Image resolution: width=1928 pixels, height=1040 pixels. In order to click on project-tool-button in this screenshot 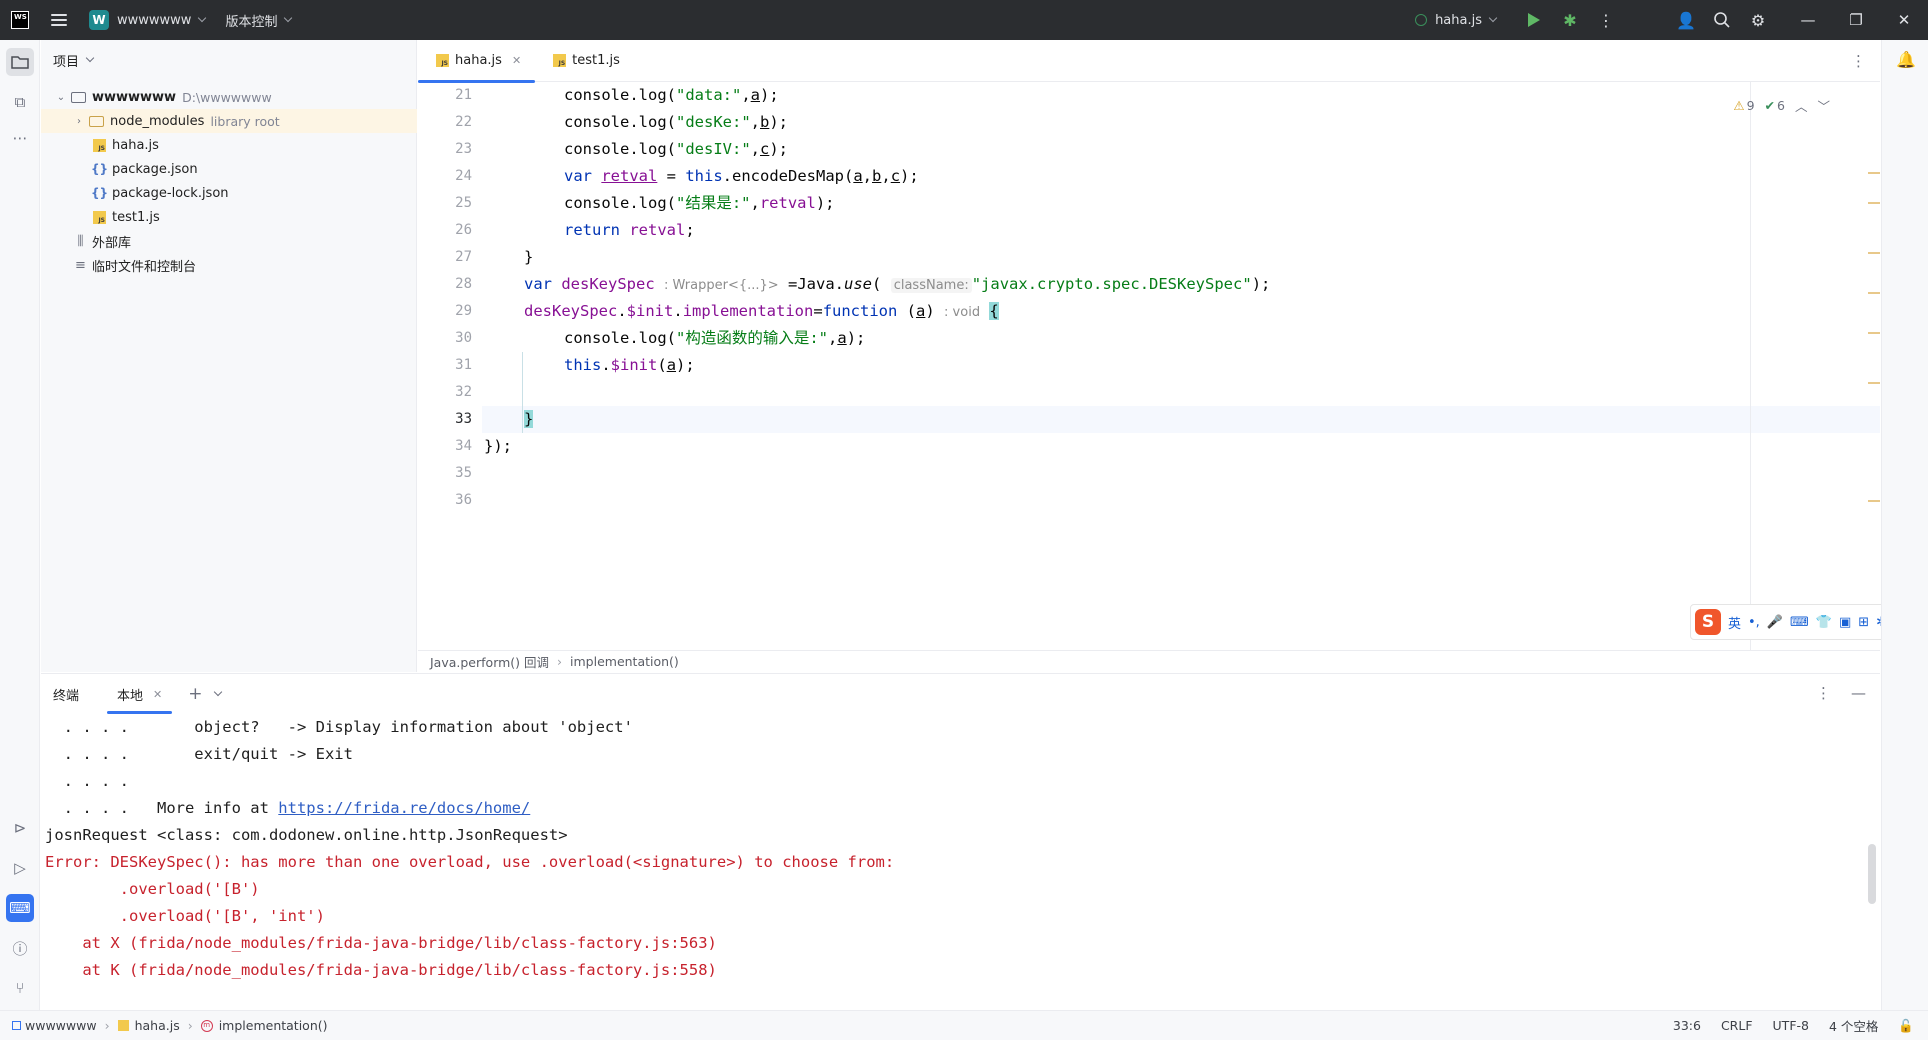, I will do `click(20, 62)`.